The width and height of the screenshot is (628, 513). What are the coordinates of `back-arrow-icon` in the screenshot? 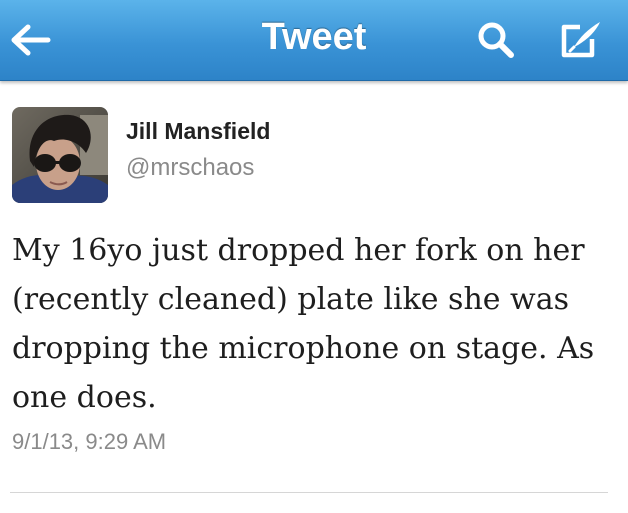 It's located at (31, 40).